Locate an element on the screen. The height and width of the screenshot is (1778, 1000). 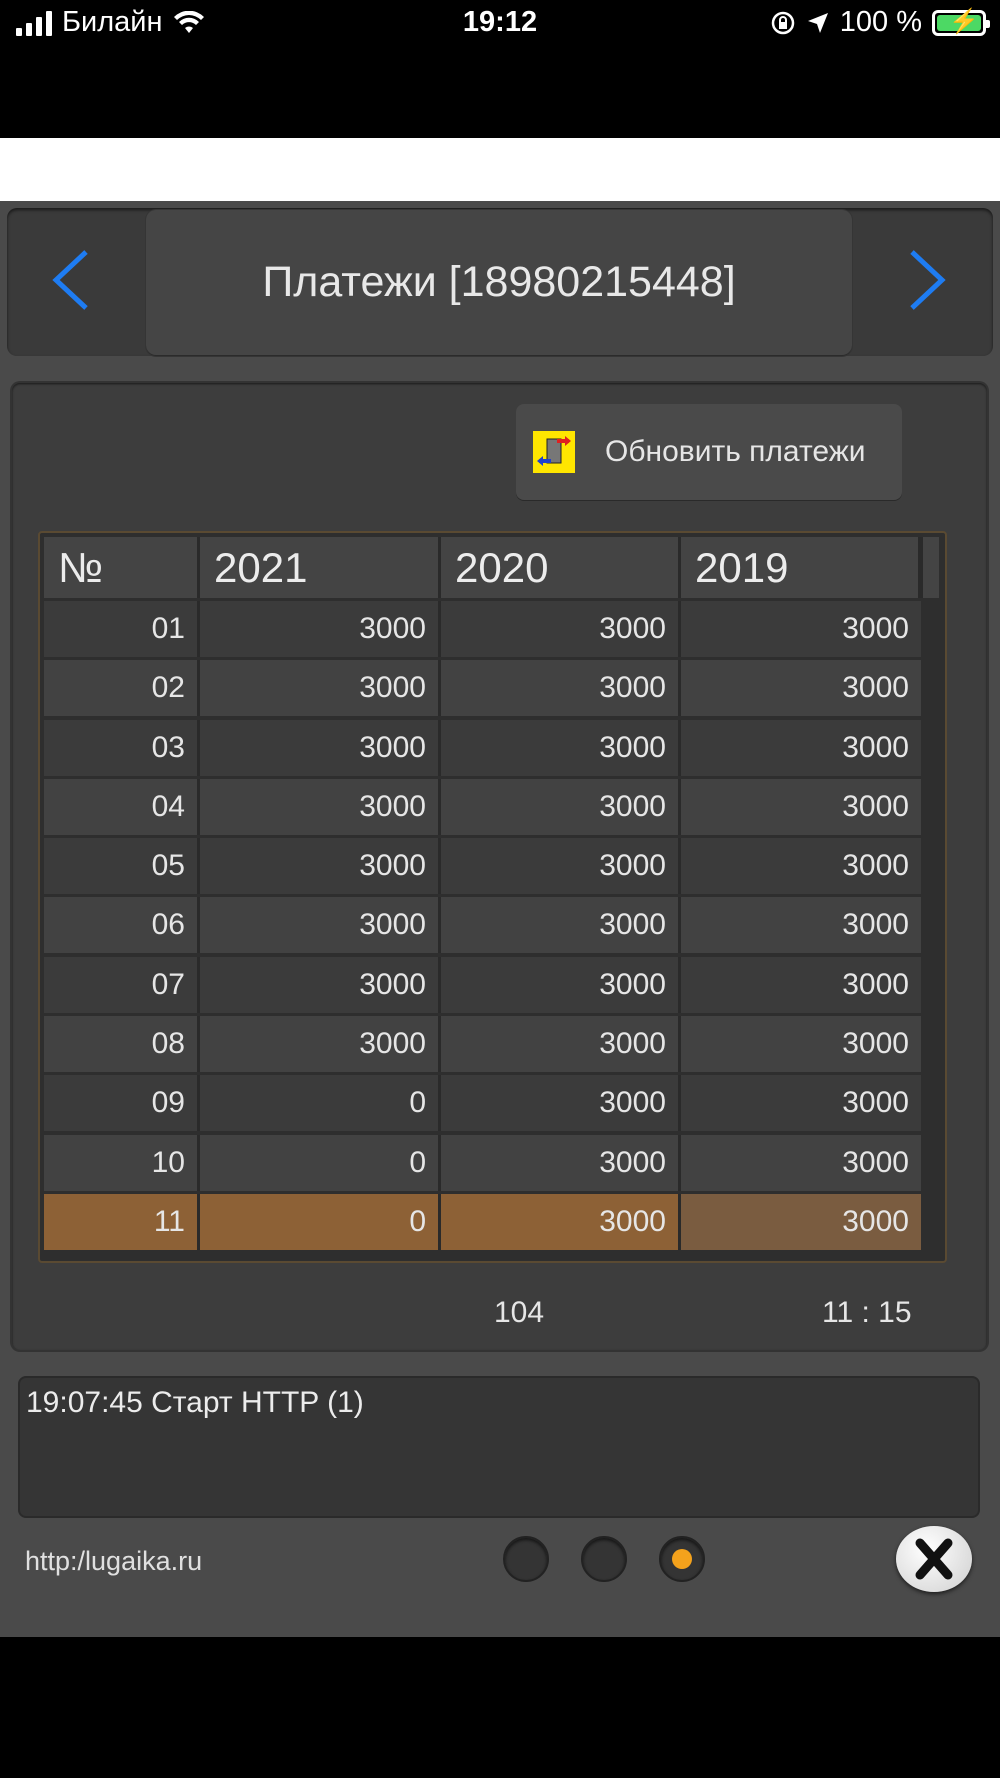
battery-percent: 100 % is located at coordinates (880, 22).